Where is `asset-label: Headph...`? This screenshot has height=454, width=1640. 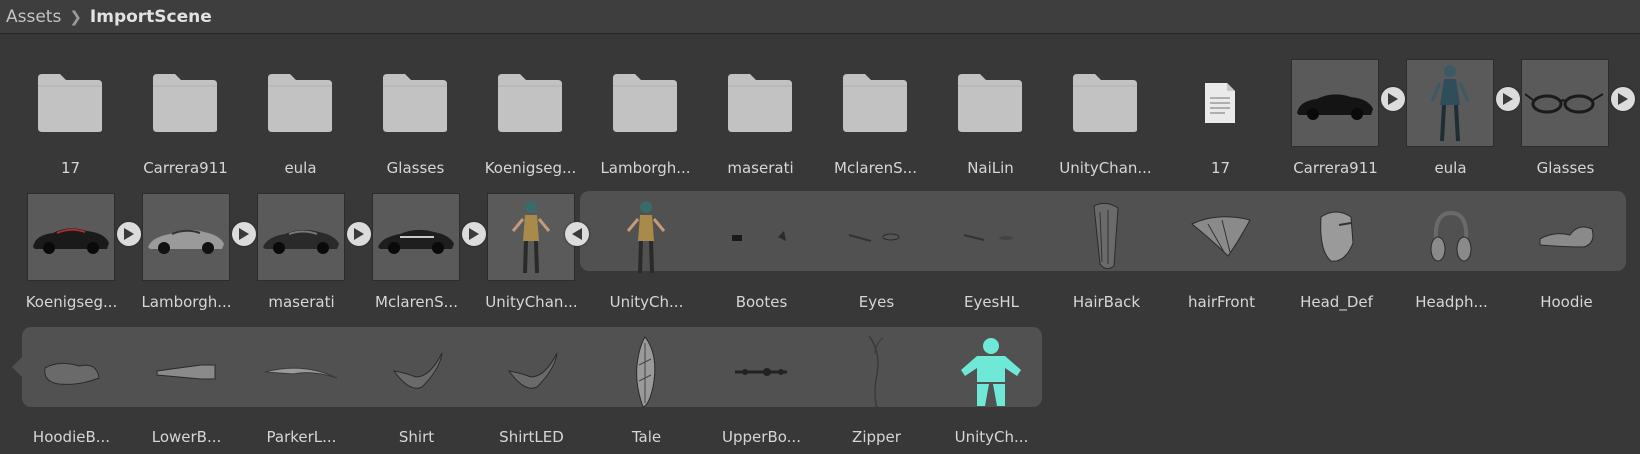
asset-label: Headph... is located at coordinates (1451, 302).